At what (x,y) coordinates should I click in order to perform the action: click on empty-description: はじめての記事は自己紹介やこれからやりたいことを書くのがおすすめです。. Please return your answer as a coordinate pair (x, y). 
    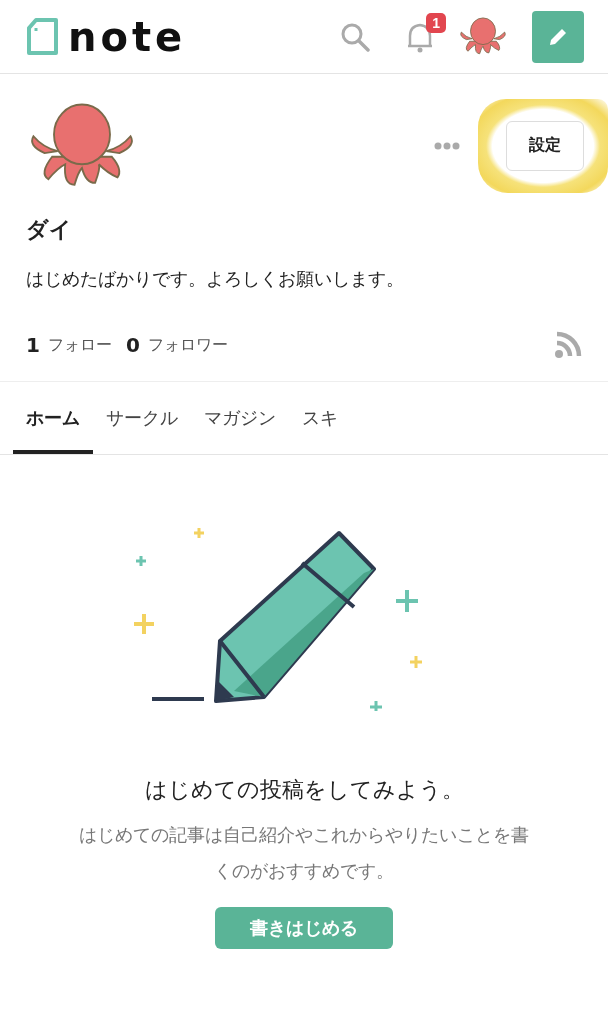
    Looking at the image, I should click on (304, 853).